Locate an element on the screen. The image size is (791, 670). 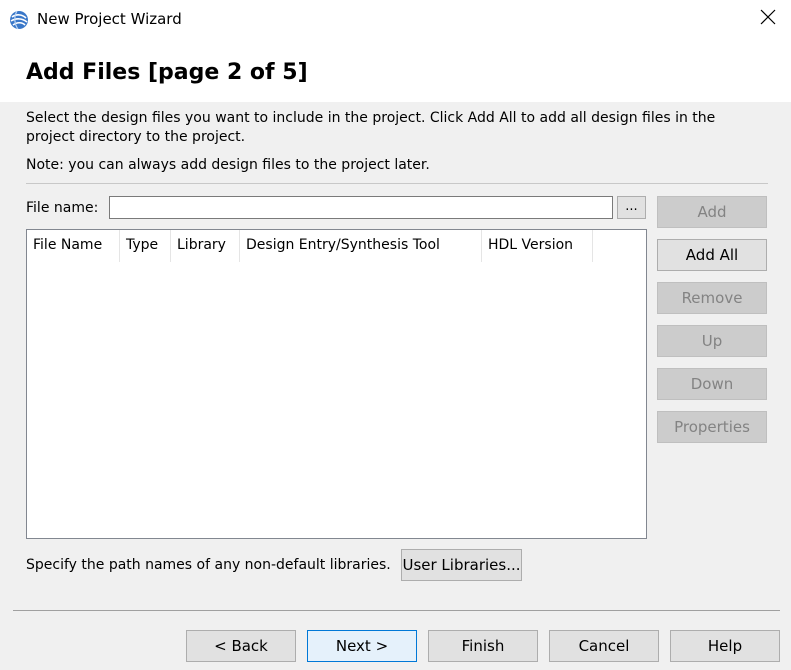
column-header-design-entry-tool: Design Entry/Synthesis Tool is located at coordinates (361, 246).